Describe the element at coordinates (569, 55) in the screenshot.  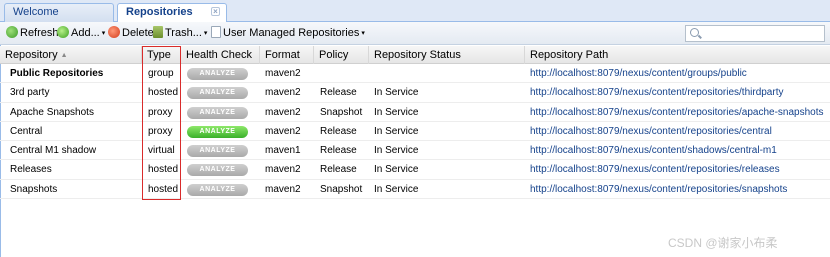
I see `column-header-label: Repository Path` at that location.